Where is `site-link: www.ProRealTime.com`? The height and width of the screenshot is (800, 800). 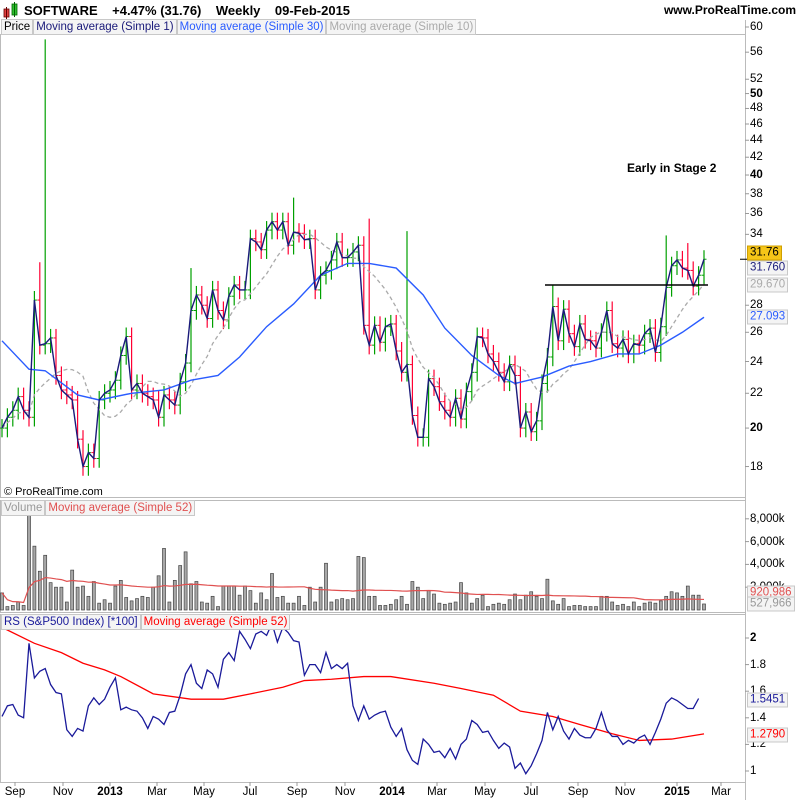 site-link: www.ProRealTime.com is located at coordinates (730, 10).